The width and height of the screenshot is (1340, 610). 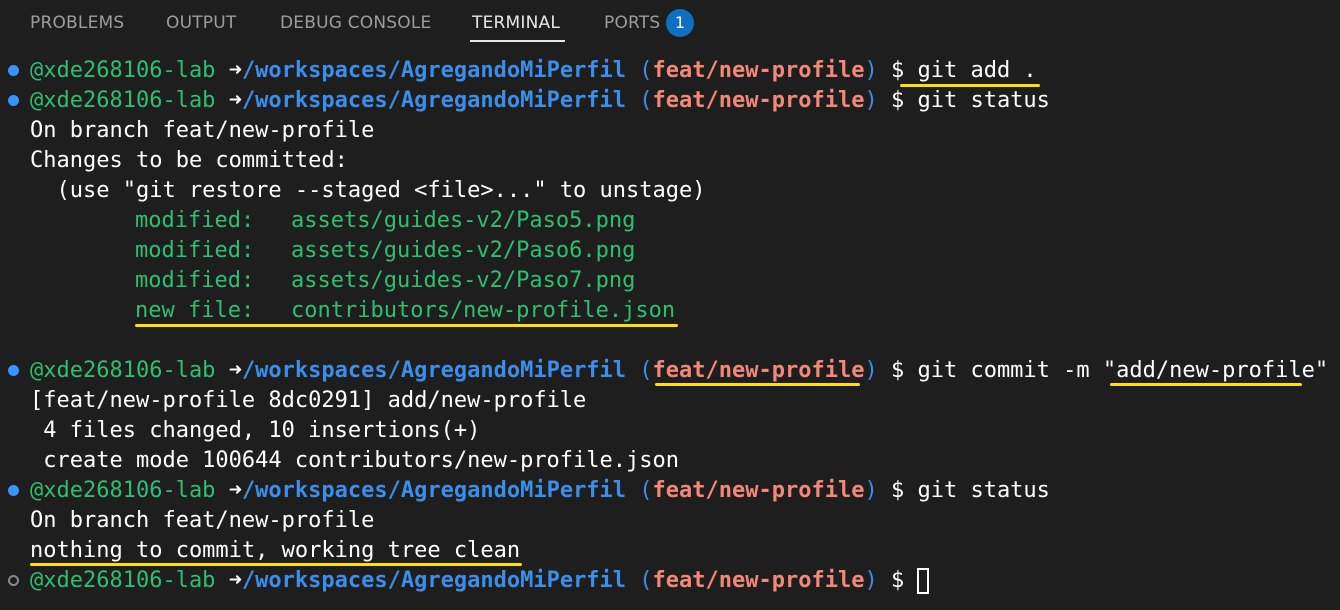 I want to click on tab-problems: PROBLEMS, so click(x=77, y=23).